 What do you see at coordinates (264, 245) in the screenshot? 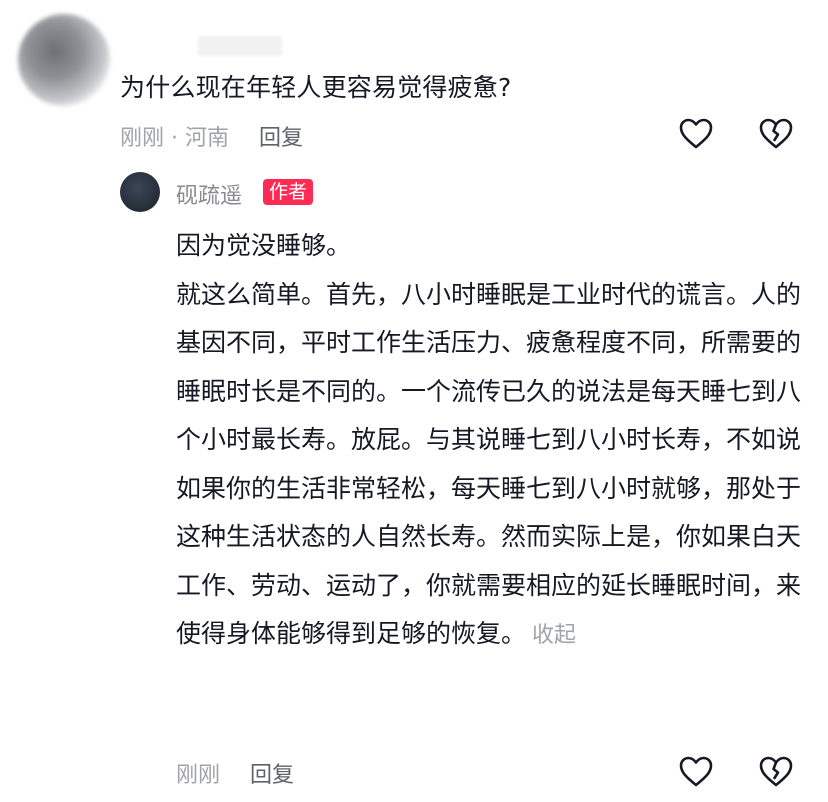
I see `reply-paragraph: 因为觉没睡够。` at bounding box center [264, 245].